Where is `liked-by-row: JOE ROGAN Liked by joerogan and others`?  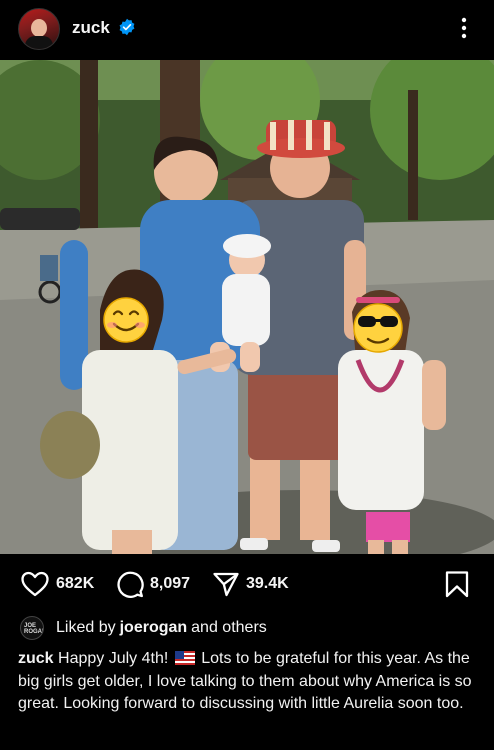
liked-by-row: JOE ROGAN Liked by joerogan and others is located at coordinates (143, 628).